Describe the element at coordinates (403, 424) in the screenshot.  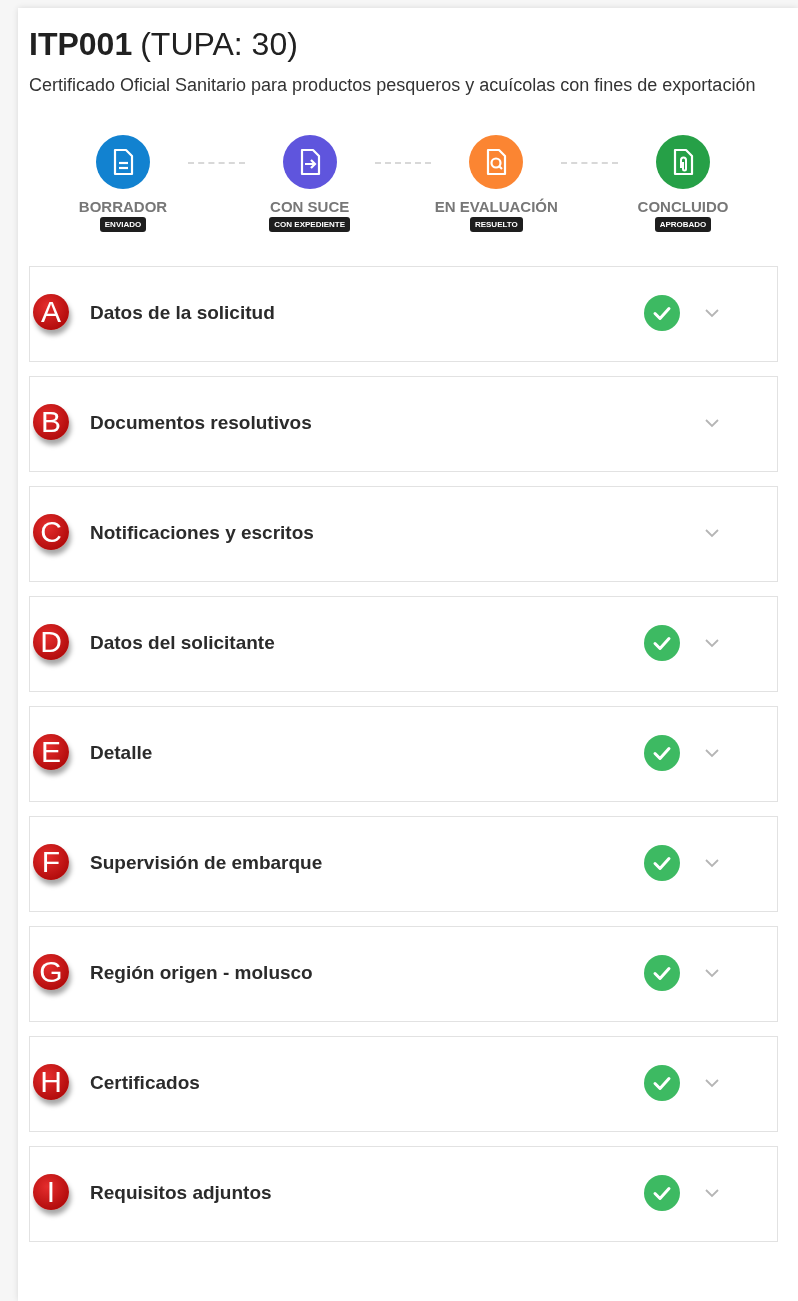
I see `accordion-panel: B Documentos resolutivos` at that location.